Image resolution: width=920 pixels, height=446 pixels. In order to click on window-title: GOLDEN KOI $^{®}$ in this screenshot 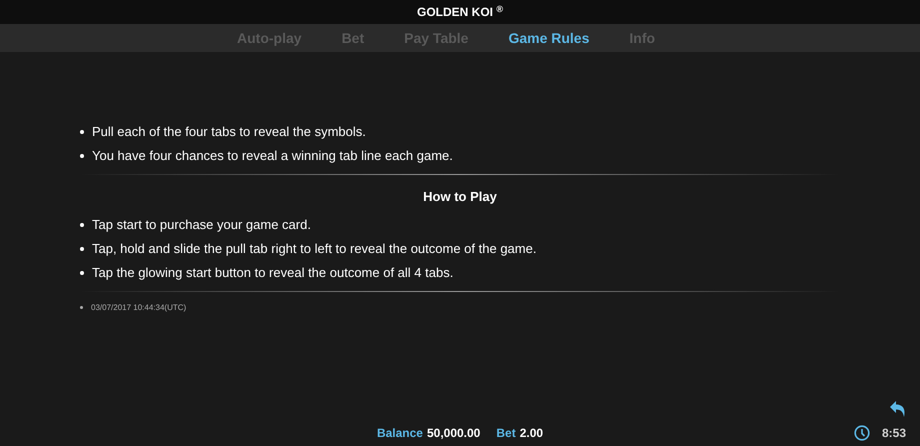, I will do `click(460, 12)`.